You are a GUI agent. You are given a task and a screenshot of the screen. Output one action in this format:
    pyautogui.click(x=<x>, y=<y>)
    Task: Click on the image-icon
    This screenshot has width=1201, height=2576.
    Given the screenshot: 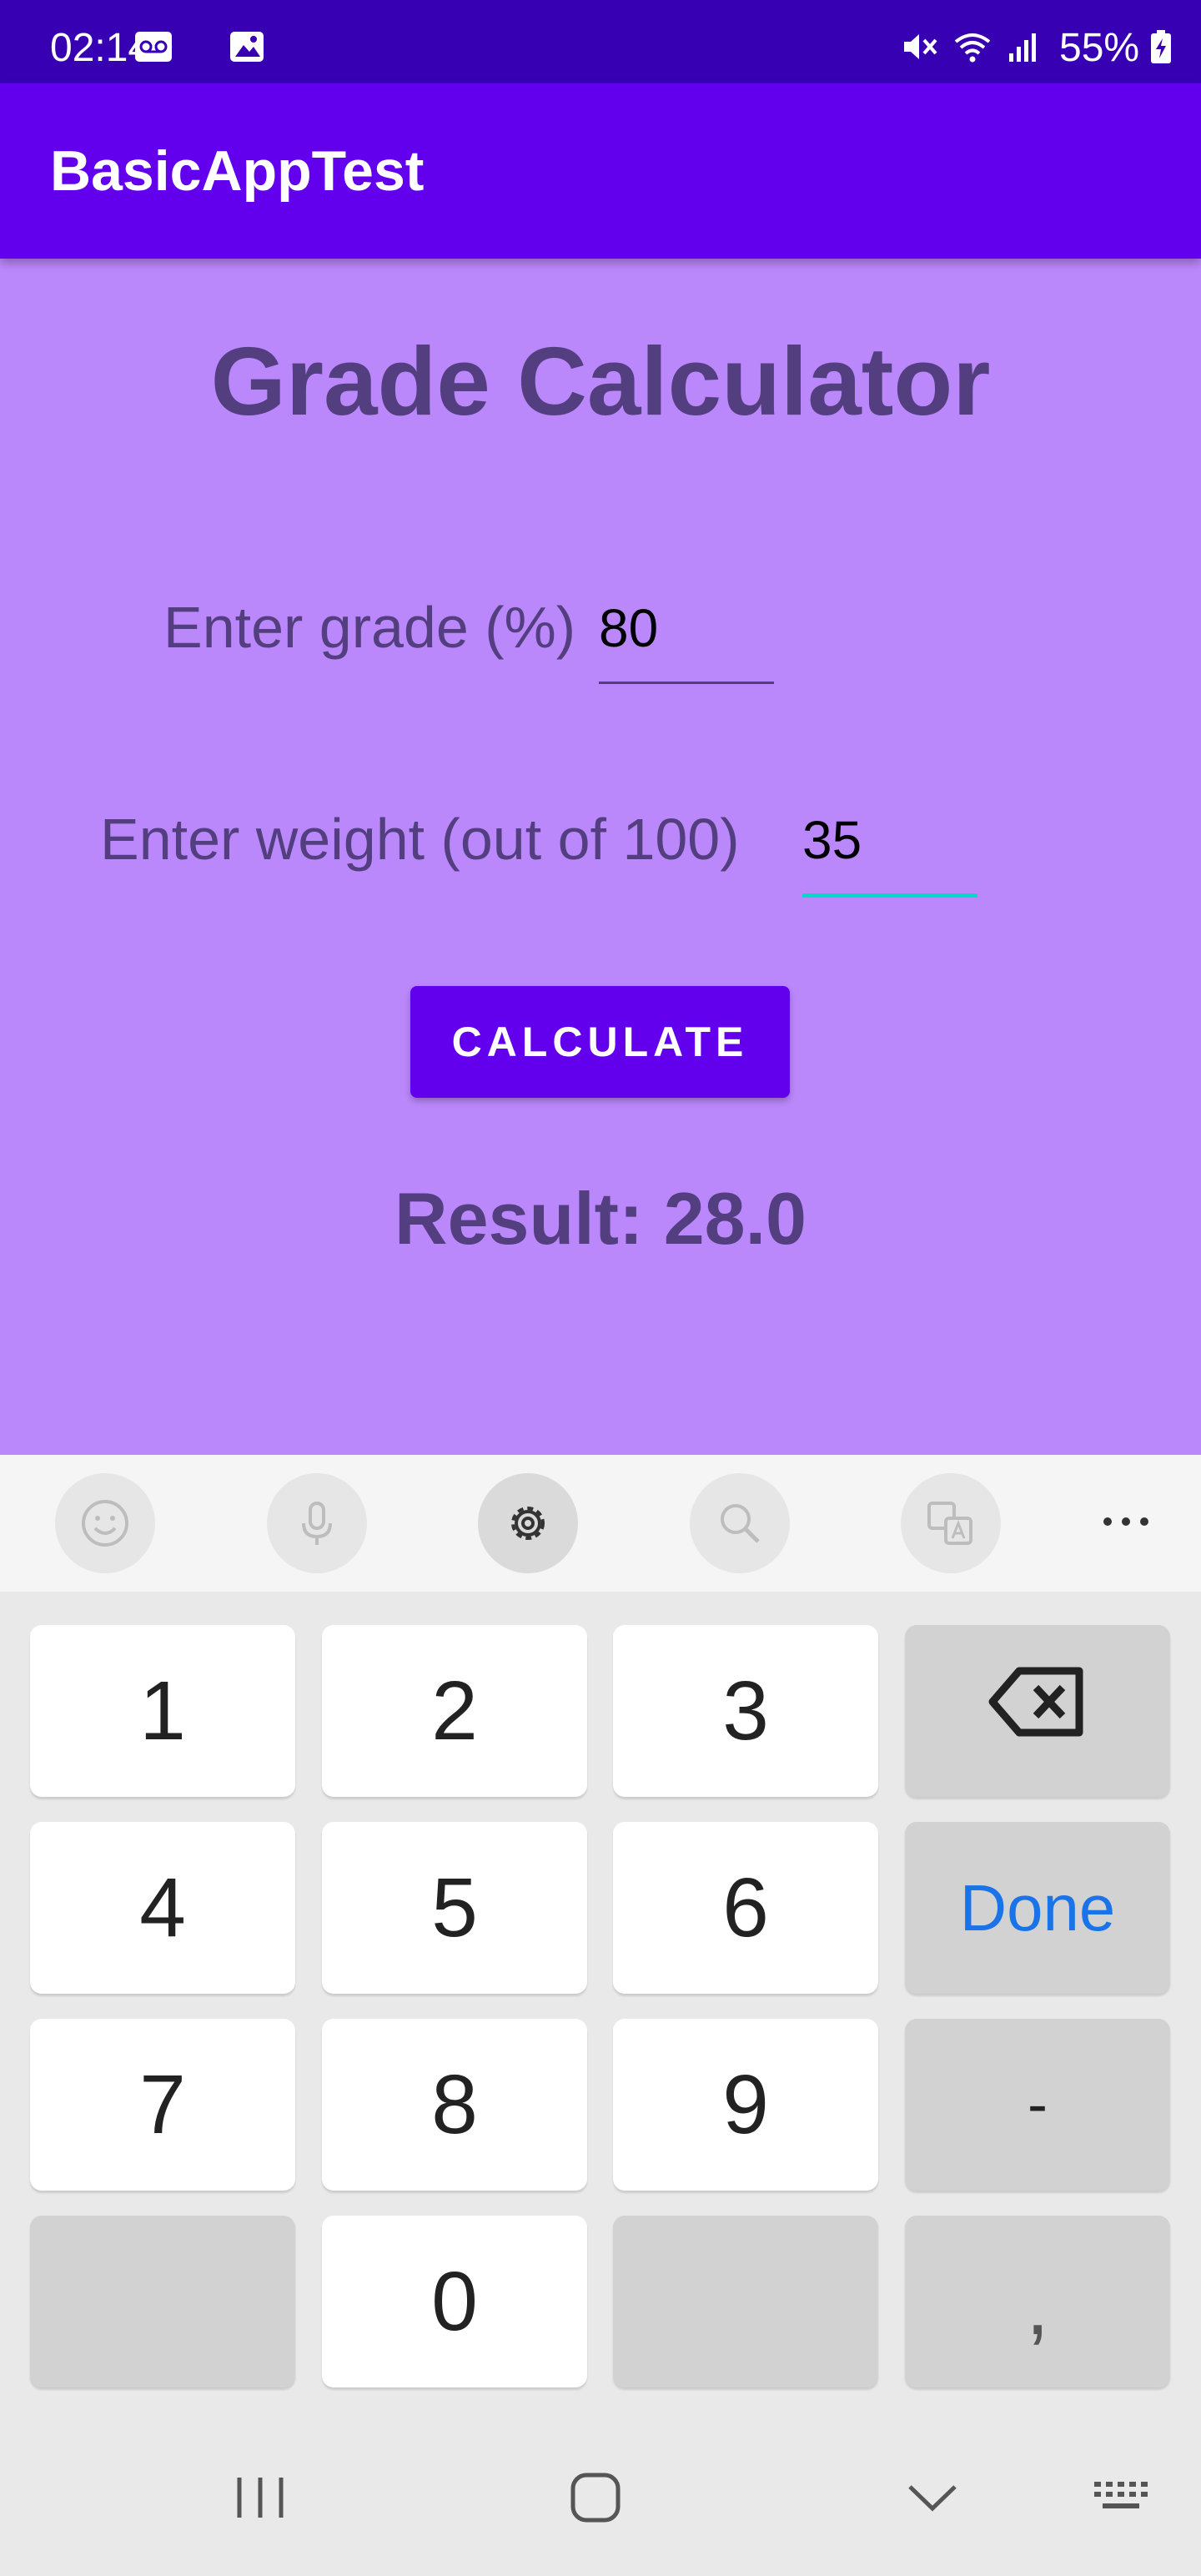 What is the action you would take?
    pyautogui.click(x=247, y=46)
    